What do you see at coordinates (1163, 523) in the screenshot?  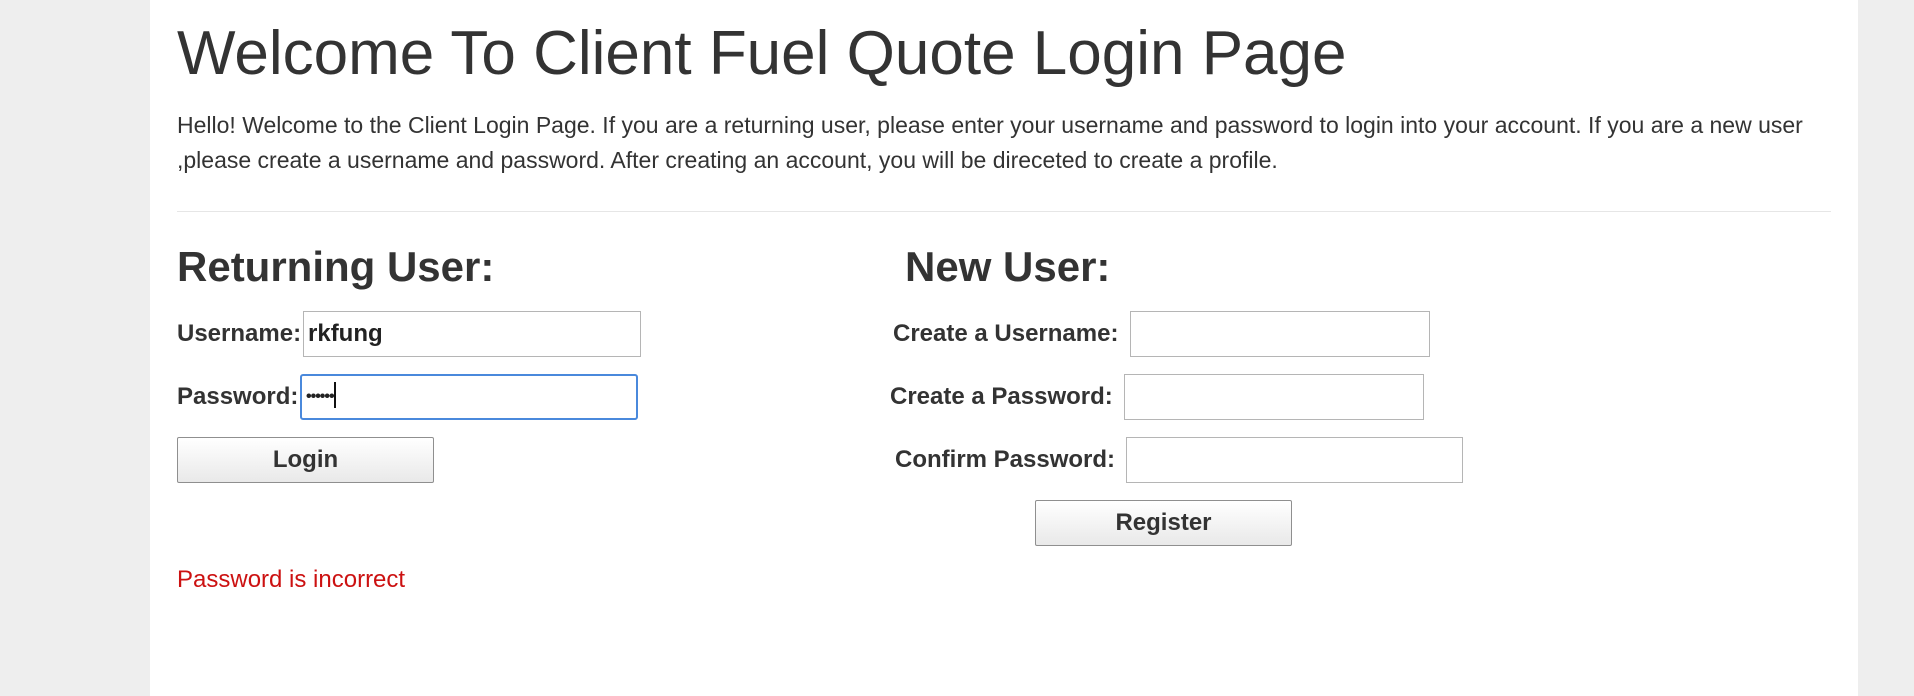 I see `register-button: Register` at bounding box center [1163, 523].